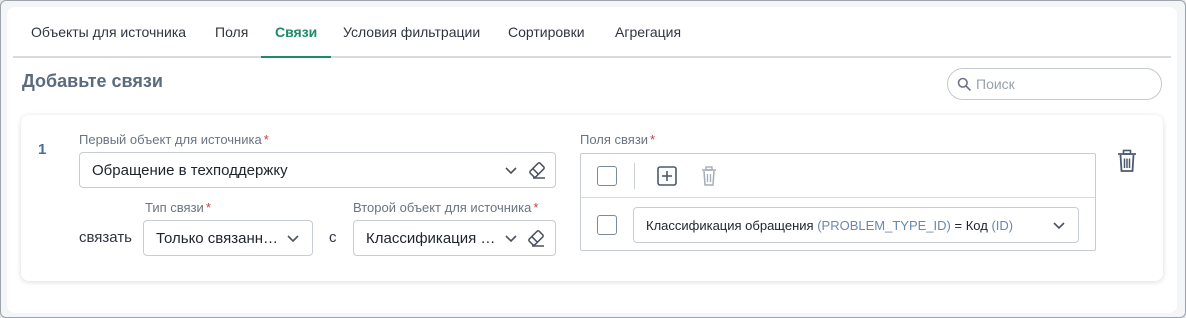  Describe the element at coordinates (1127, 163) in the screenshot. I see `delete-link-icon` at that location.